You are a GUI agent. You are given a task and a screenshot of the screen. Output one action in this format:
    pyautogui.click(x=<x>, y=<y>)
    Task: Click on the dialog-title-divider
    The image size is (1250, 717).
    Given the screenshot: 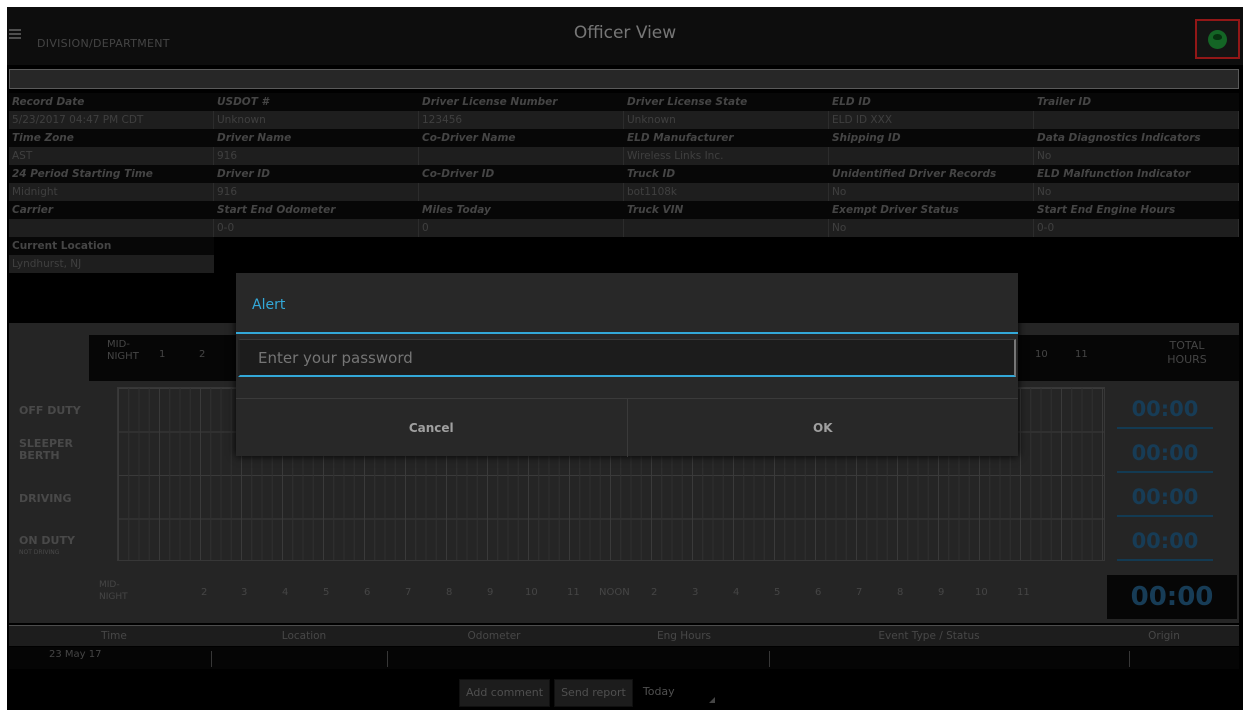 What is the action you would take?
    pyautogui.click(x=627, y=333)
    